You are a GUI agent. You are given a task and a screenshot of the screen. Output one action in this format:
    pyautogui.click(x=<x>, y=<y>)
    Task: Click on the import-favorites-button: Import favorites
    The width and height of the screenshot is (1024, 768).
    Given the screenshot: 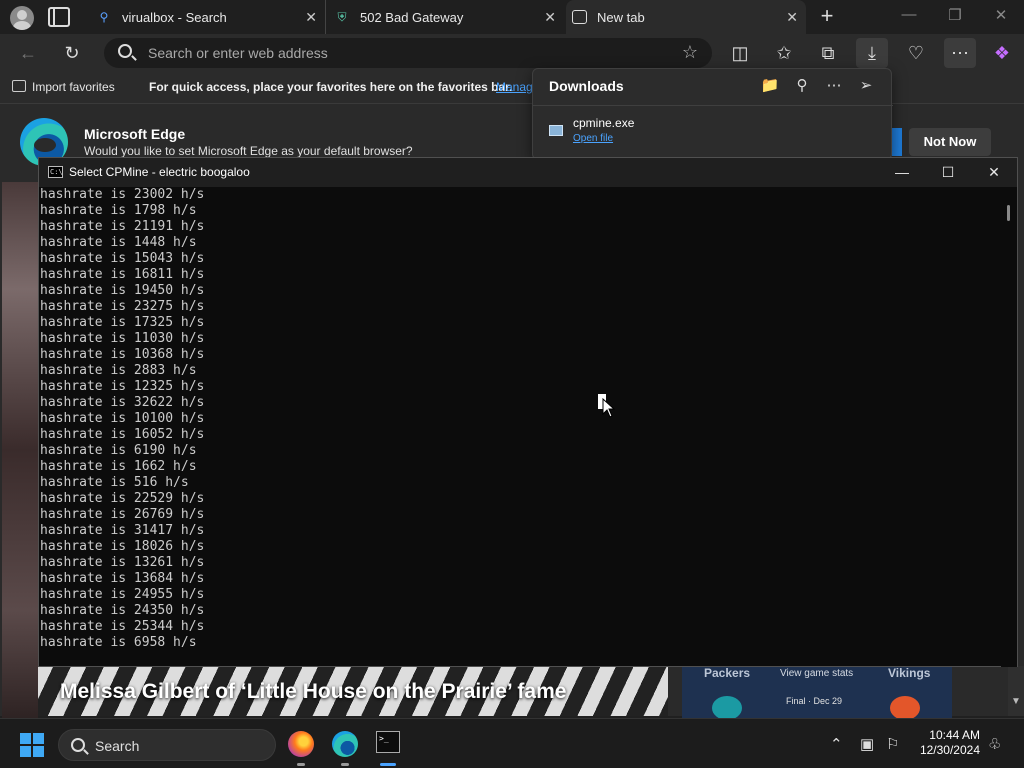 What is the action you would take?
    pyautogui.click(x=63, y=87)
    